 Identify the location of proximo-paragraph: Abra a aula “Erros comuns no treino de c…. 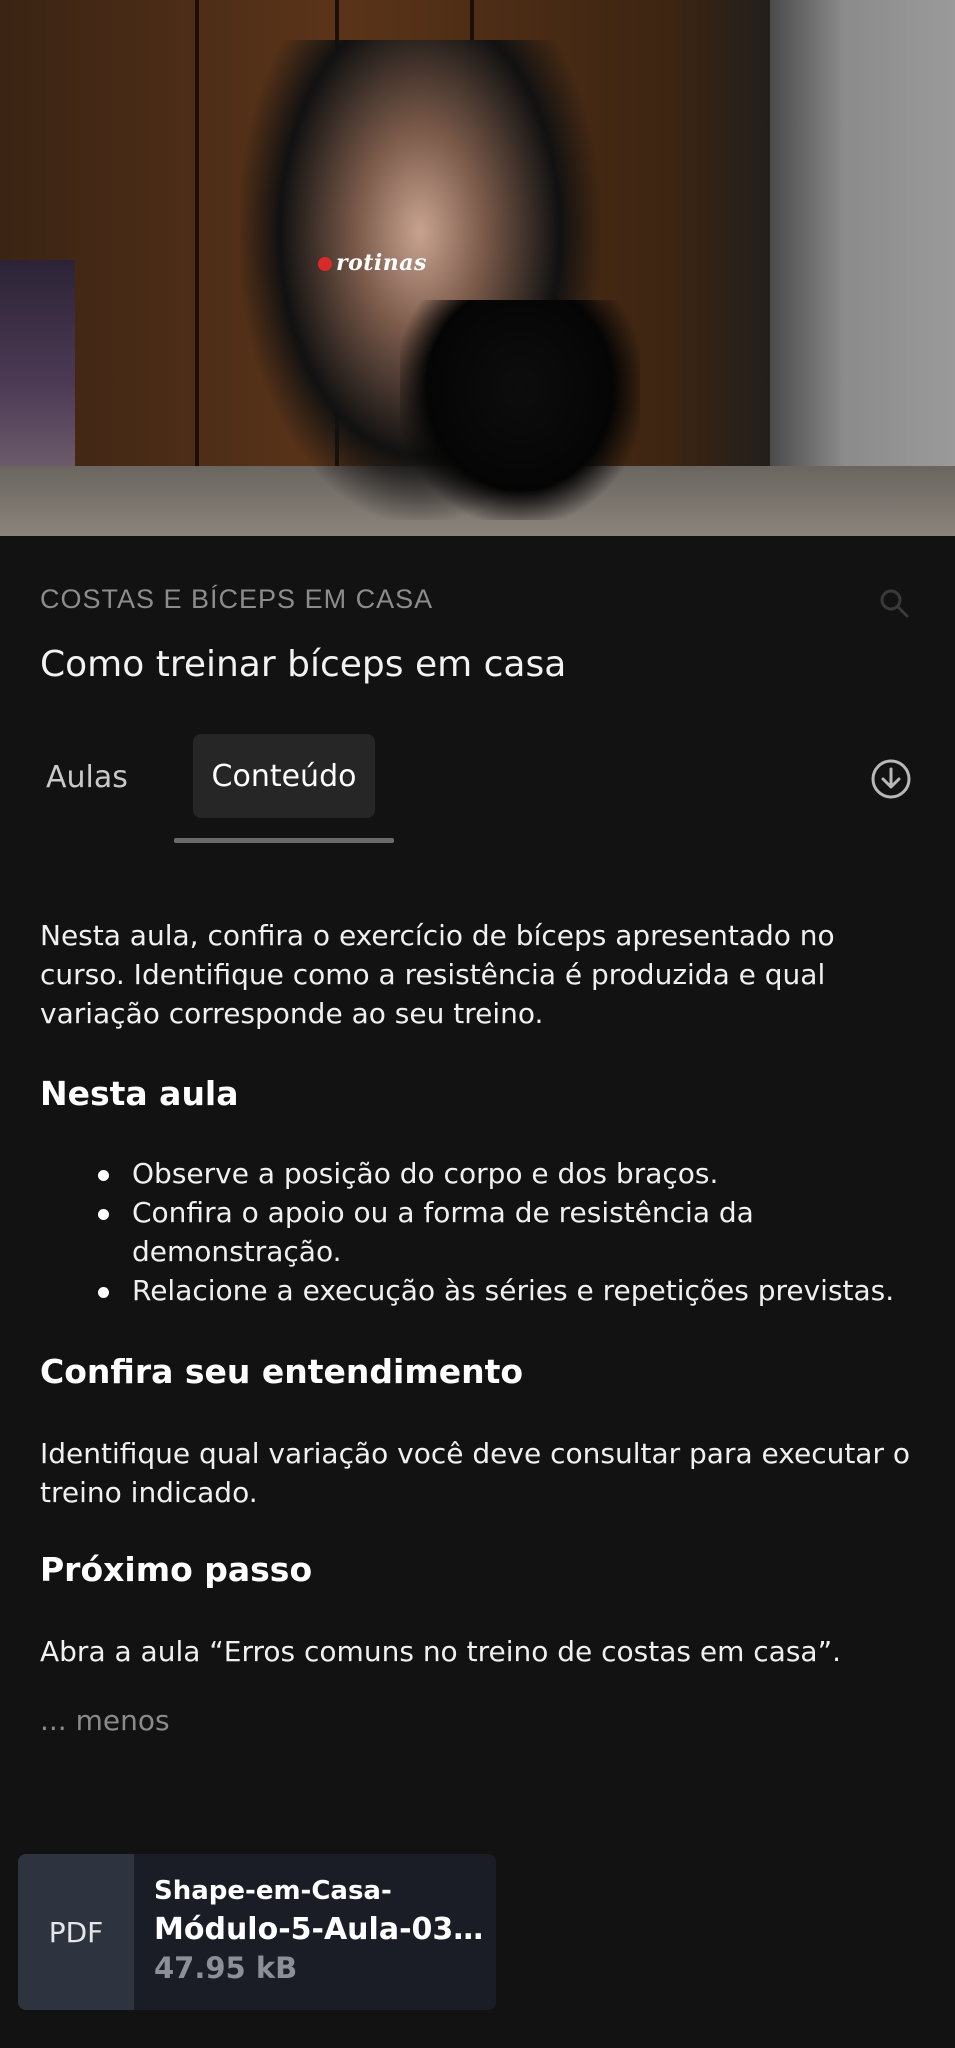
(440, 1651).